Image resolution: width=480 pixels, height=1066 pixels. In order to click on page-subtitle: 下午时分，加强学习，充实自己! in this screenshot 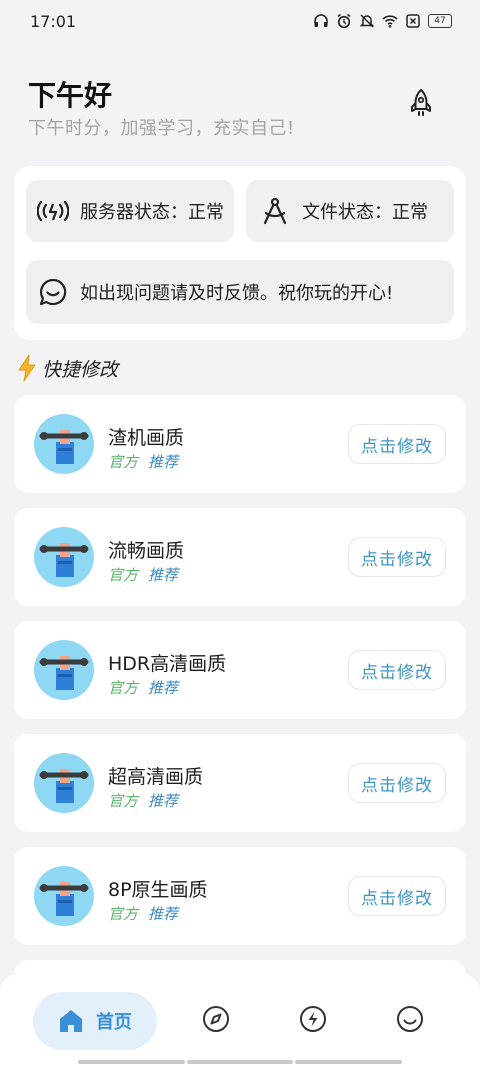, I will do `click(161, 128)`.